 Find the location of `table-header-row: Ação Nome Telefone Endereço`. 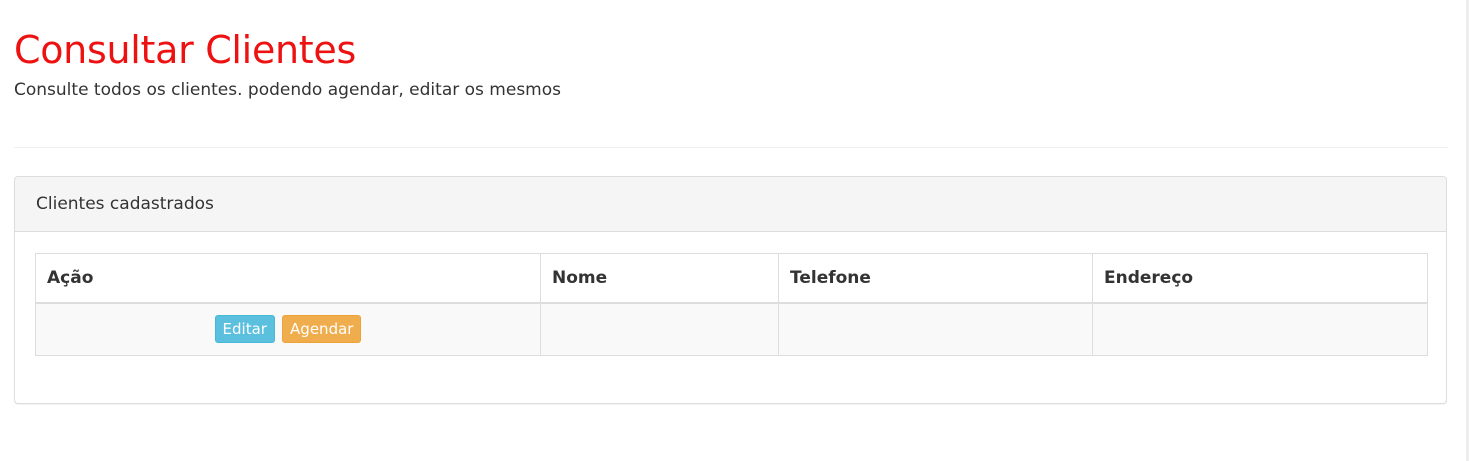

table-header-row: Ação Nome Telefone Endereço is located at coordinates (731, 278).